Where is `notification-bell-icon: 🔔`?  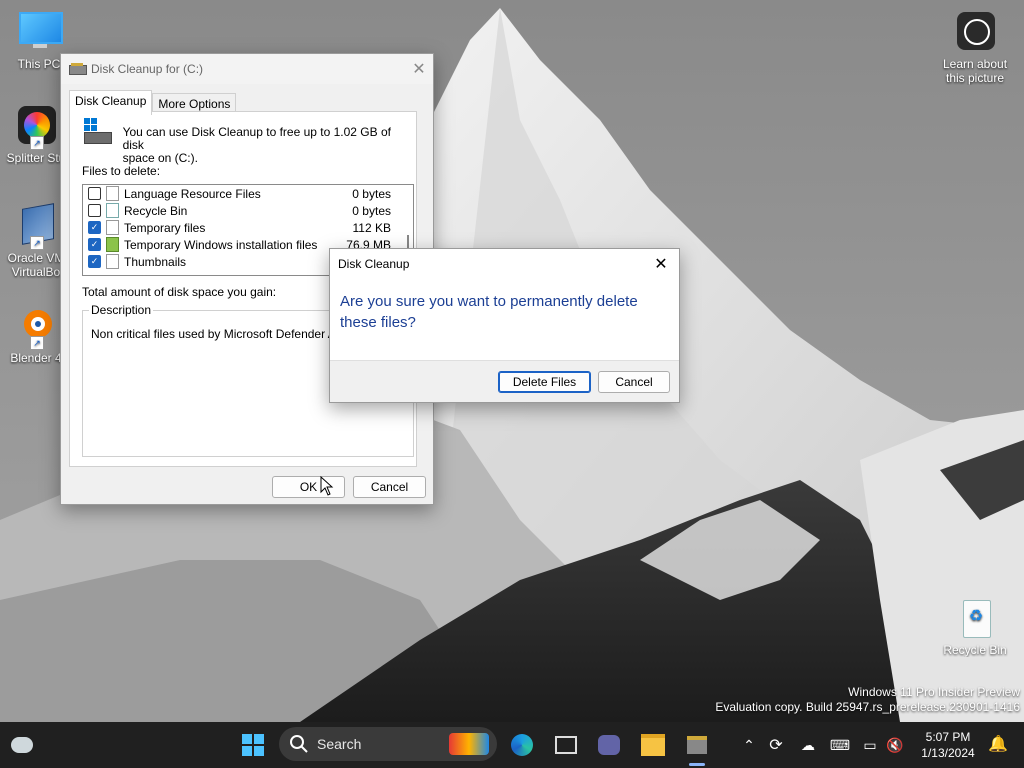
notification-bell-icon: 🔔 is located at coordinates (998, 744).